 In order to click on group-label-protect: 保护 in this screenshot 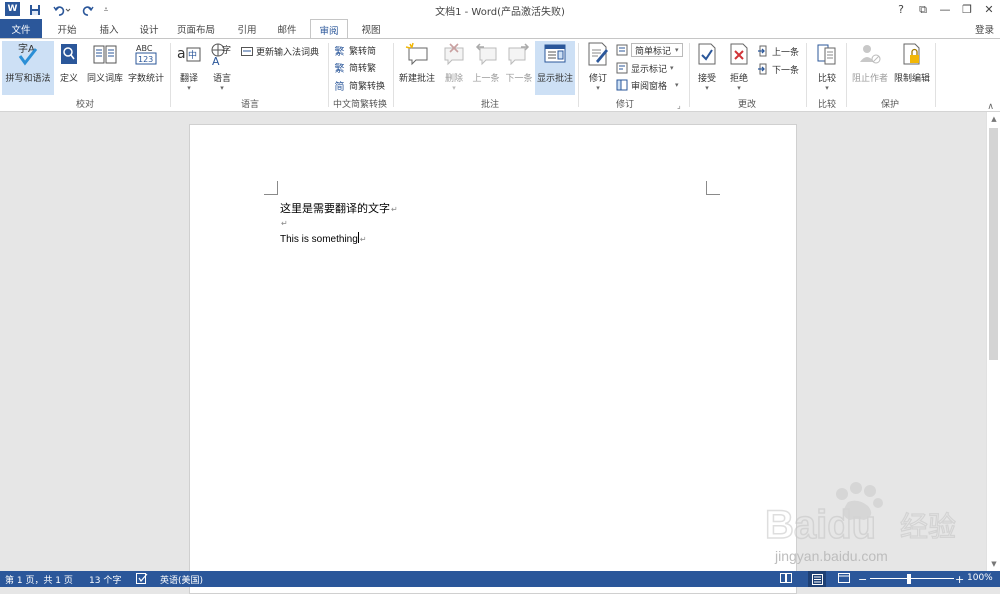, I will do `click(889, 105)`.